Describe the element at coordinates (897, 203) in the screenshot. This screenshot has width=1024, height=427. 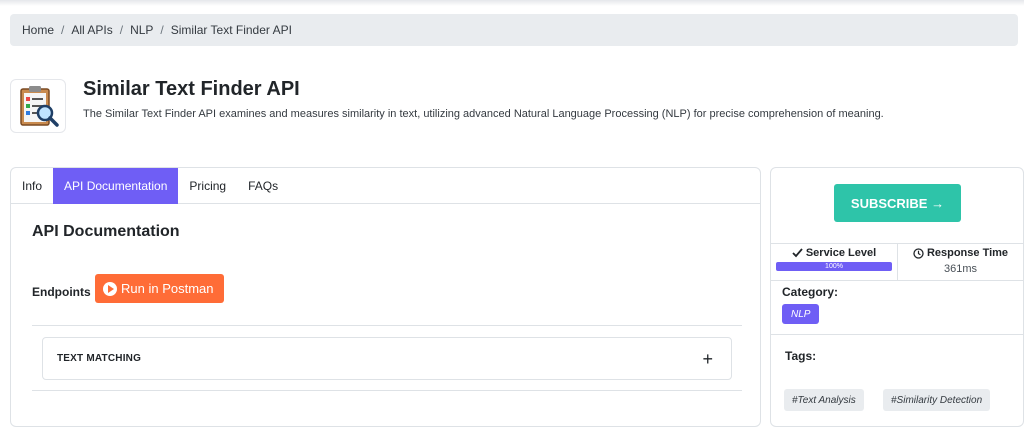
I see `subscribe-button: SUBSCRIBE →` at that location.